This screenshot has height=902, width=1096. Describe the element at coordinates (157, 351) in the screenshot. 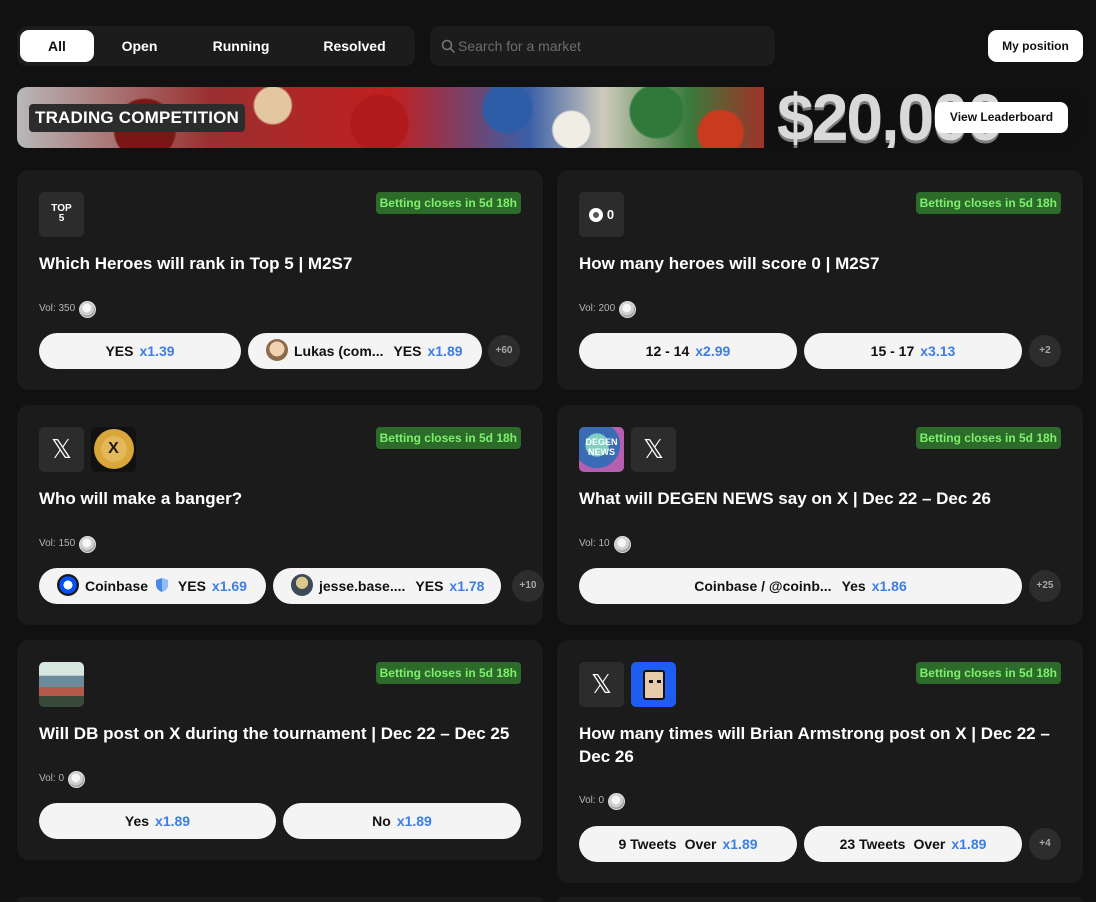

I see `option-multiplier: x1.39` at that location.